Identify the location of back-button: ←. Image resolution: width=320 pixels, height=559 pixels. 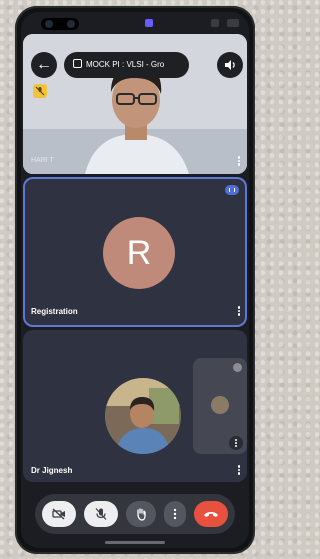
(44, 65).